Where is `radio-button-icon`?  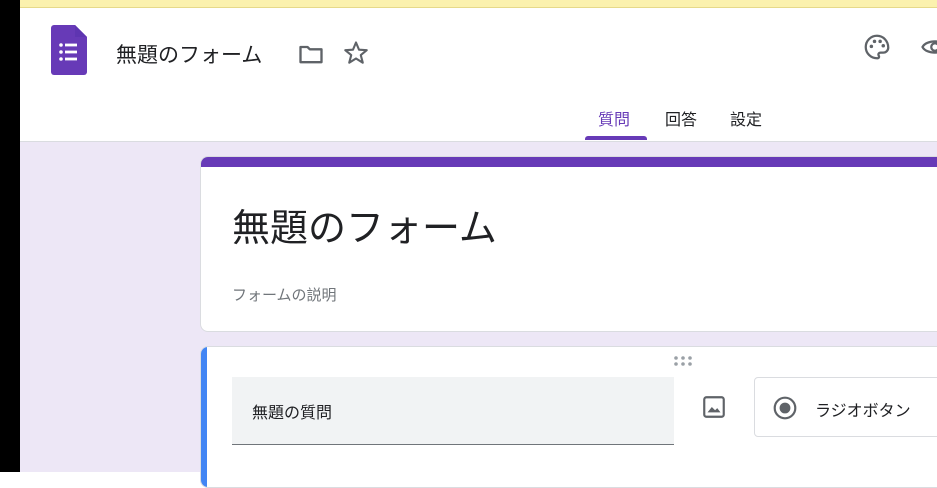
radio-button-icon is located at coordinates (785, 408).